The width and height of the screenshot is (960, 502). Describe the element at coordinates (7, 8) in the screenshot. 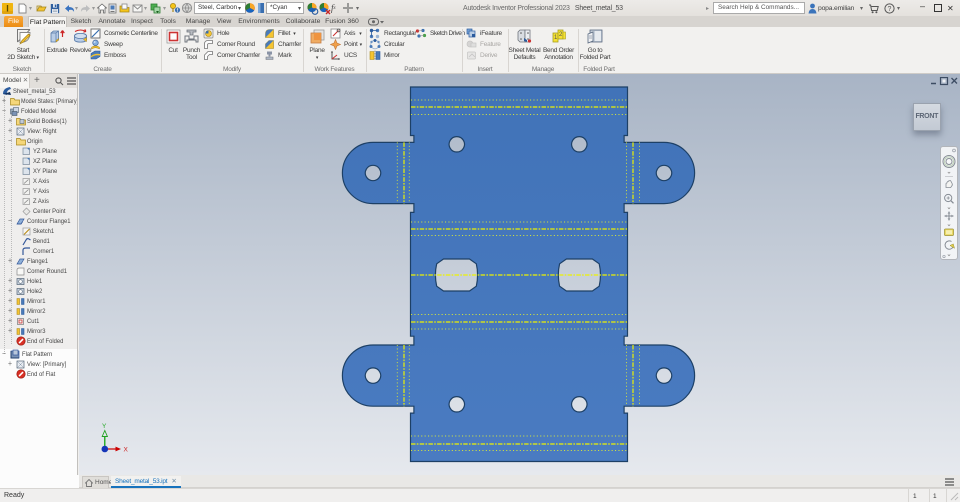

I see `svg-text: I` at that location.